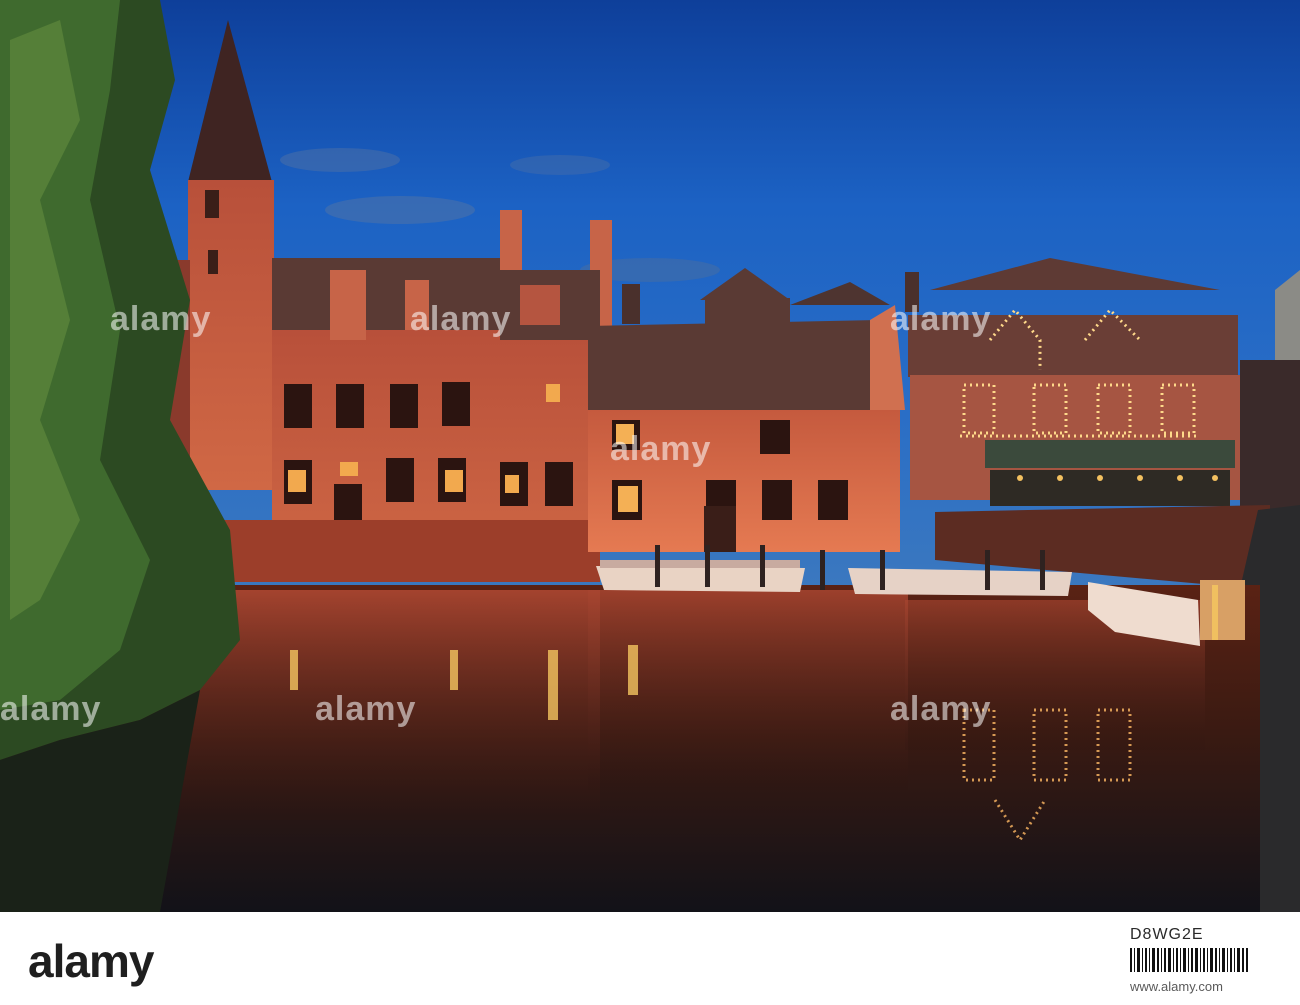  I want to click on image-info: D8WG2E www.alamy.com, so click(1200, 960).